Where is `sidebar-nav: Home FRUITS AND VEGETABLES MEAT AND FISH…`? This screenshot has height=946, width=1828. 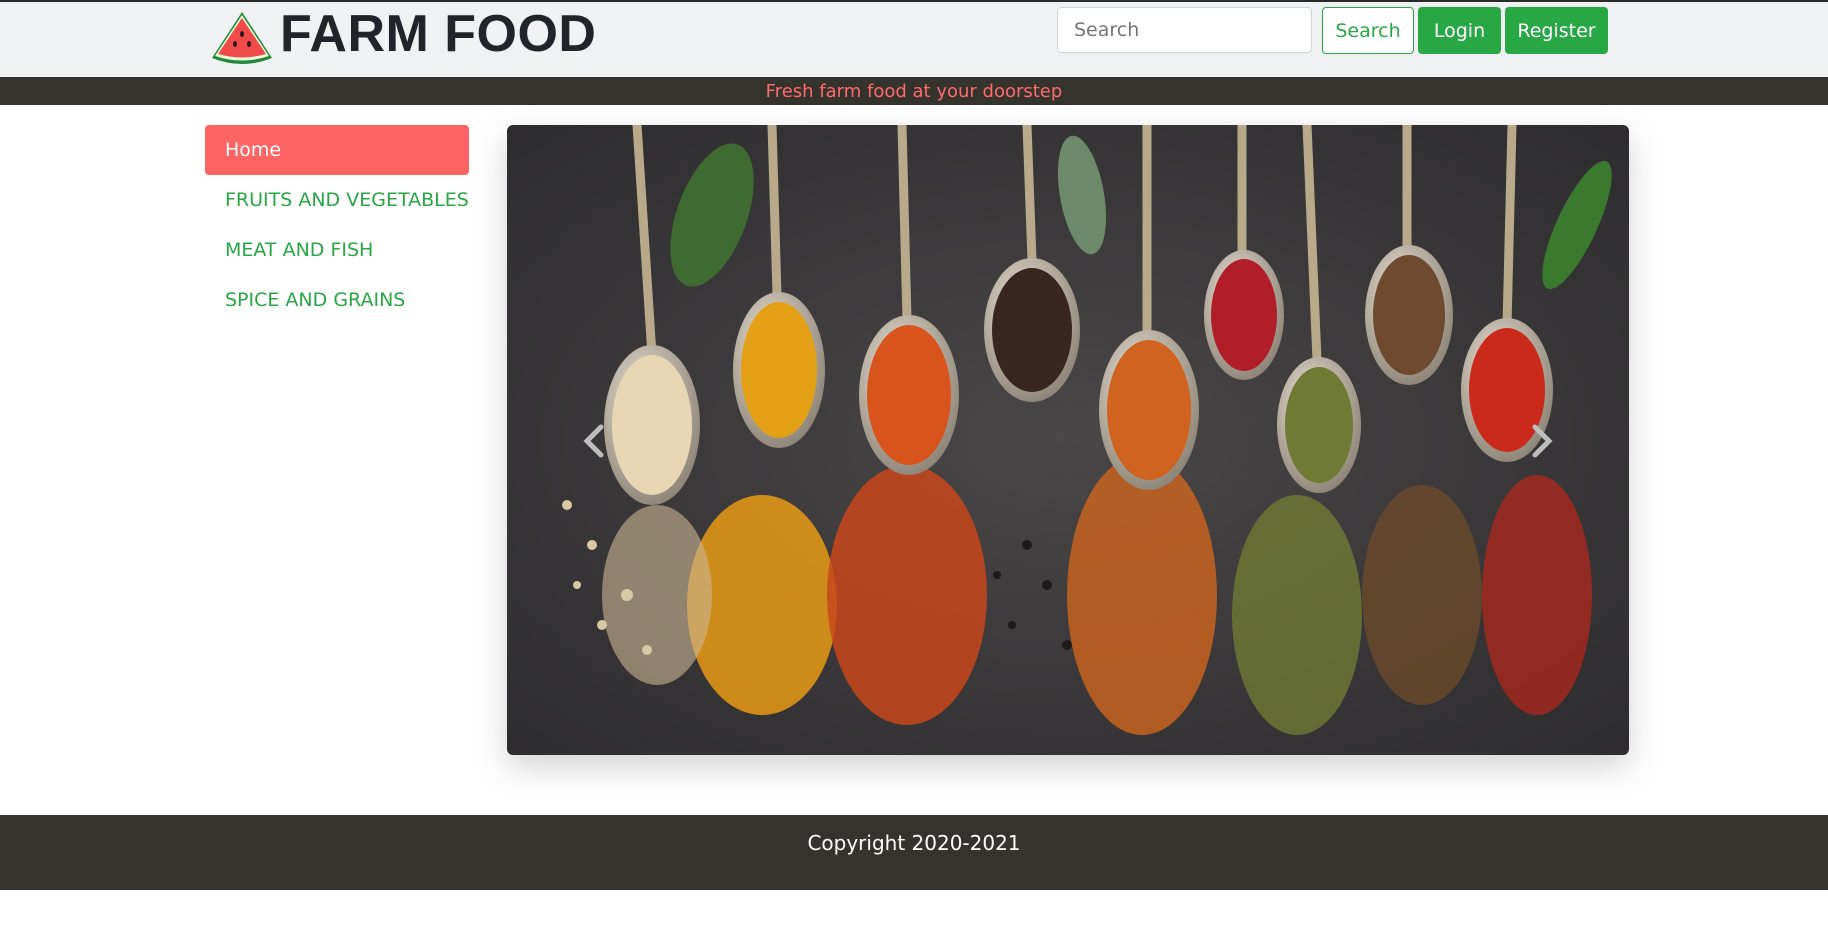 sidebar-nav: Home FRUITS AND VEGETABLES MEAT AND FISH… is located at coordinates (337, 225).